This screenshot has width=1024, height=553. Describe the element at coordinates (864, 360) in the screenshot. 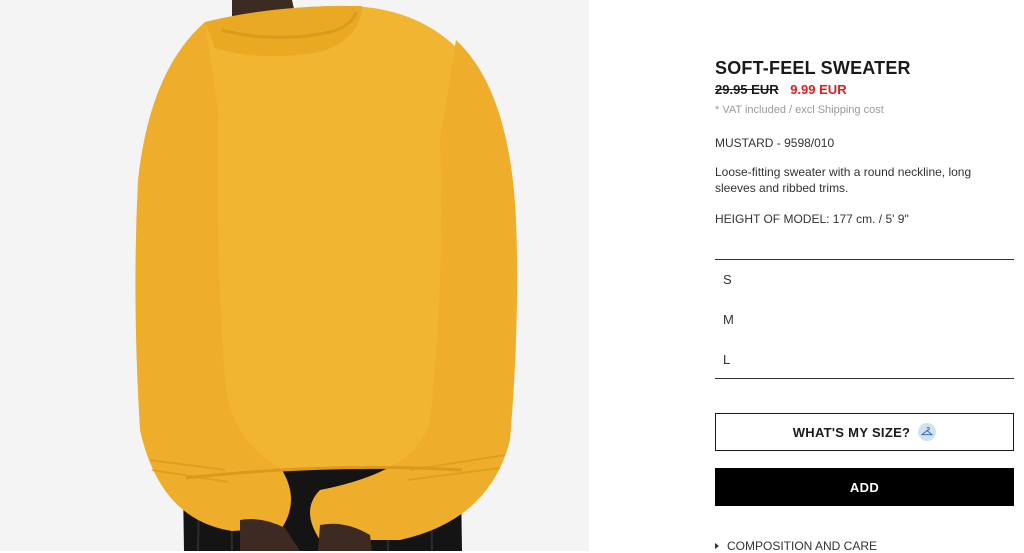

I see `size-option-l: L` at that location.